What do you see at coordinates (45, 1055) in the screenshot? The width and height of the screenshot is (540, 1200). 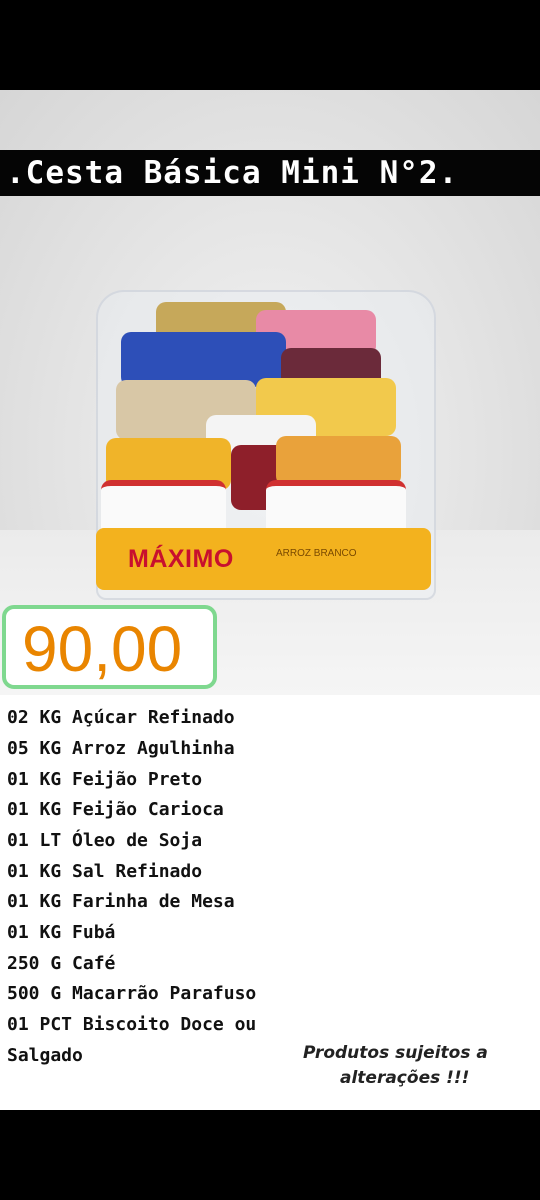 I see `list-item: Salgado` at bounding box center [45, 1055].